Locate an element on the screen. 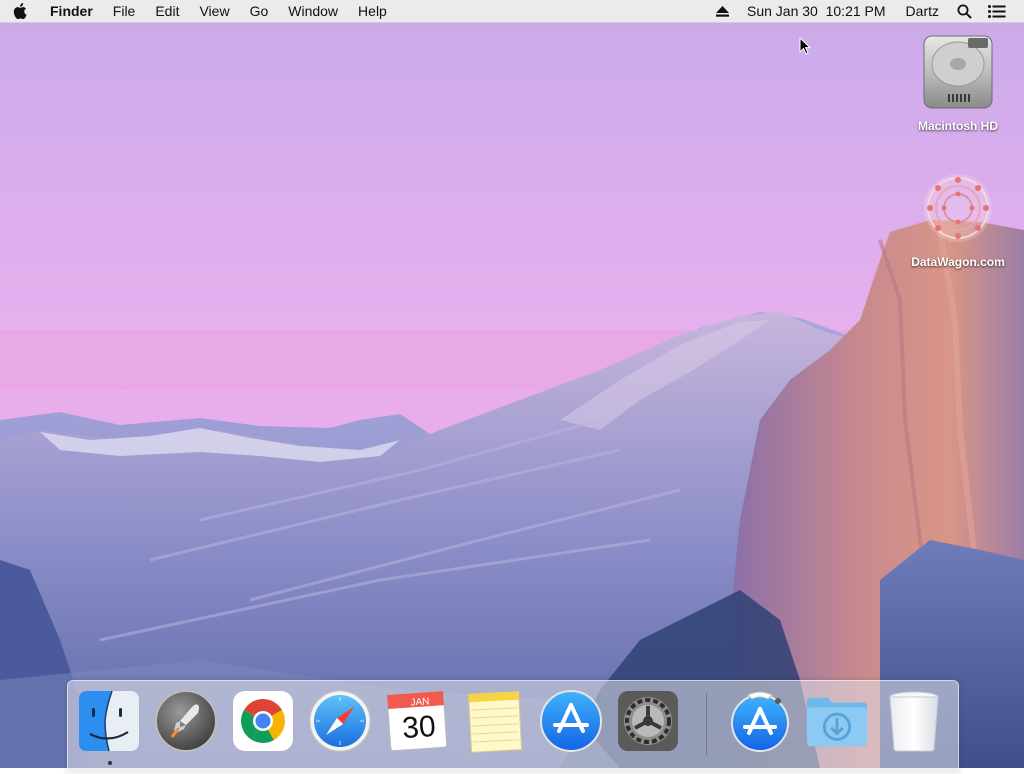 The height and width of the screenshot is (774, 1024). app-store-installer-icon is located at coordinates (760, 721).